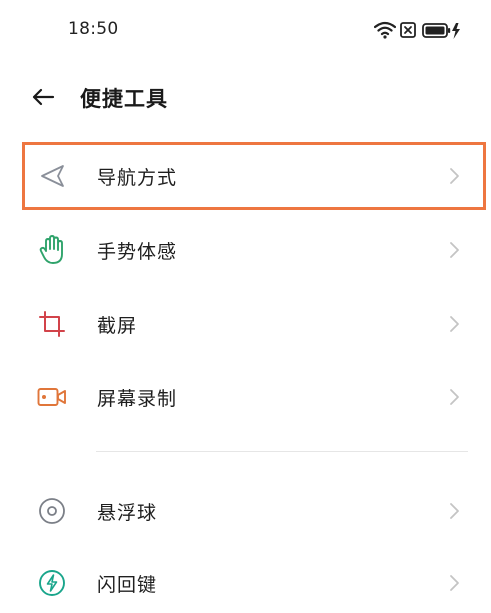 The width and height of the screenshot is (491, 613). Describe the element at coordinates (93, 29) in the screenshot. I see `status-time: 18:50` at that location.